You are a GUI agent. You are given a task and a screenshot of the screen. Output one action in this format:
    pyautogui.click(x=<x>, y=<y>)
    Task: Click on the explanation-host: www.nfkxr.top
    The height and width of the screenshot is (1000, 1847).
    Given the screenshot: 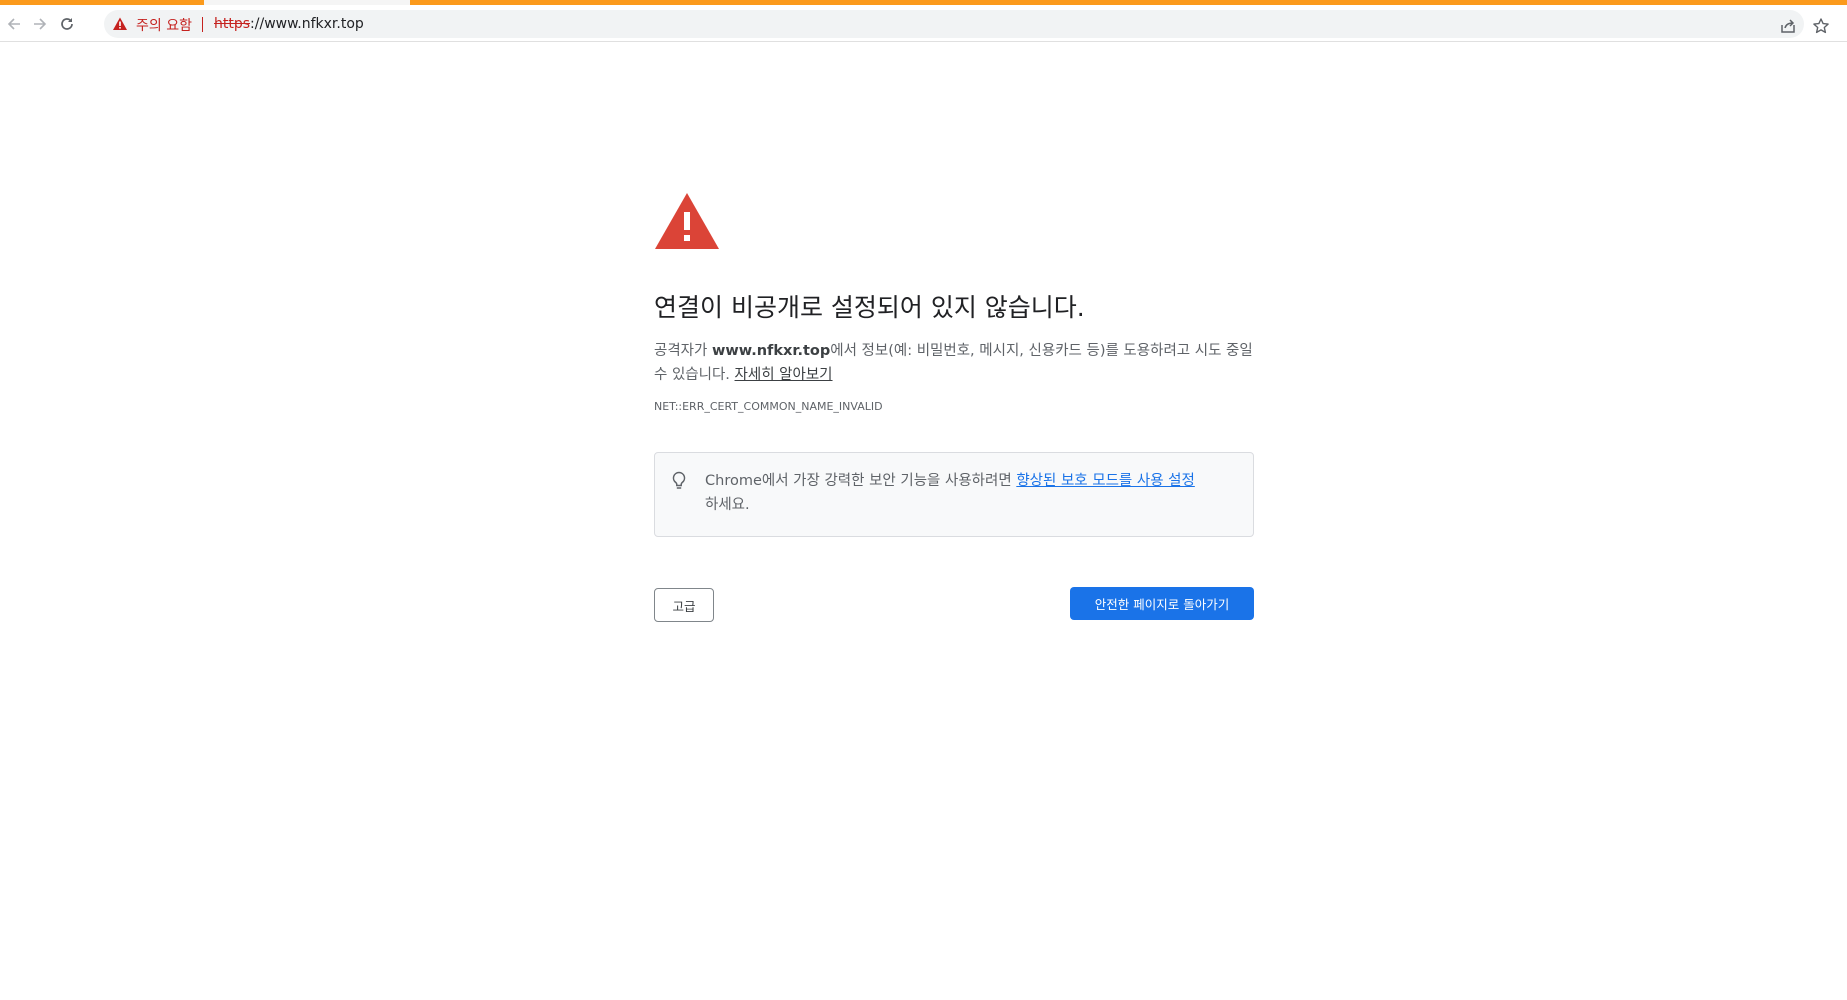 What is the action you would take?
    pyautogui.click(x=771, y=351)
    